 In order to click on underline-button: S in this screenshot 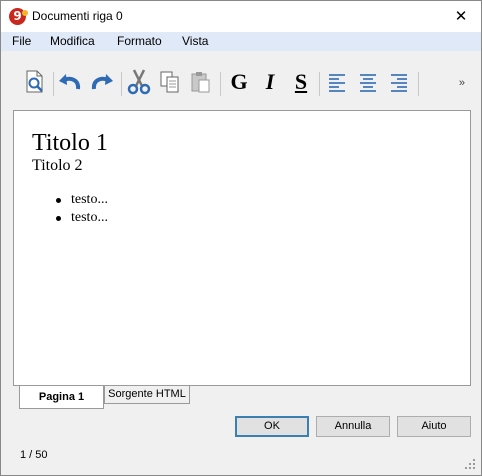, I will do `click(301, 82)`.